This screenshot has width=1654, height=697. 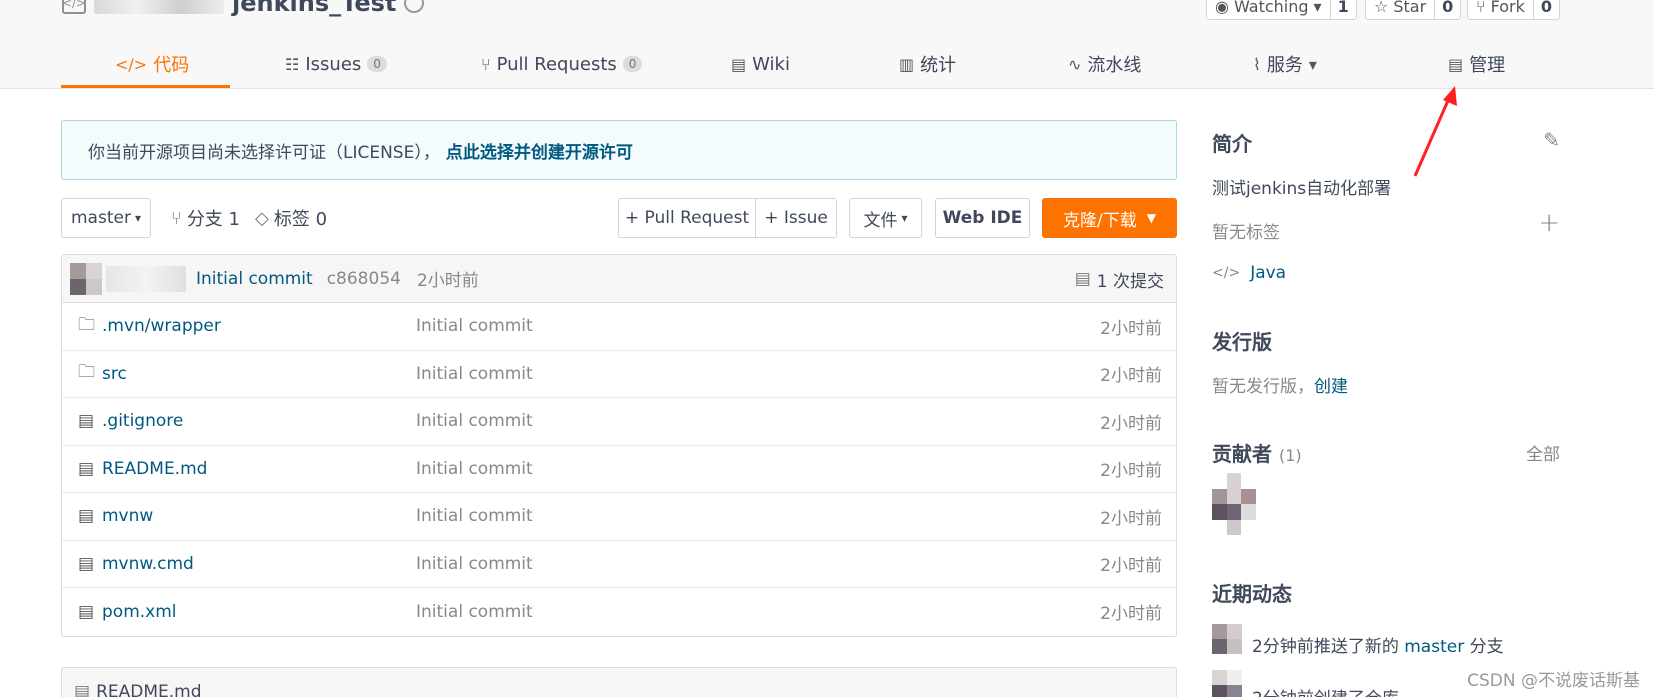 I want to click on license-notice: 你当前开源项目尚未选择许可证（LICENSE）， 点此选择并创建开源许可, so click(x=619, y=150).